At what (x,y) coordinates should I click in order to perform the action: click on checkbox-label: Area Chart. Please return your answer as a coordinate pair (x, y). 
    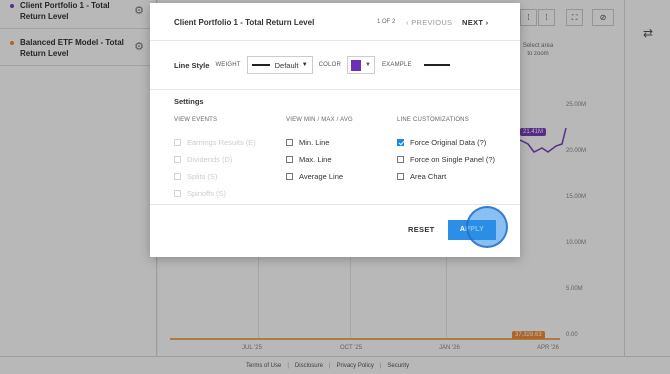
    Looking at the image, I should click on (428, 176).